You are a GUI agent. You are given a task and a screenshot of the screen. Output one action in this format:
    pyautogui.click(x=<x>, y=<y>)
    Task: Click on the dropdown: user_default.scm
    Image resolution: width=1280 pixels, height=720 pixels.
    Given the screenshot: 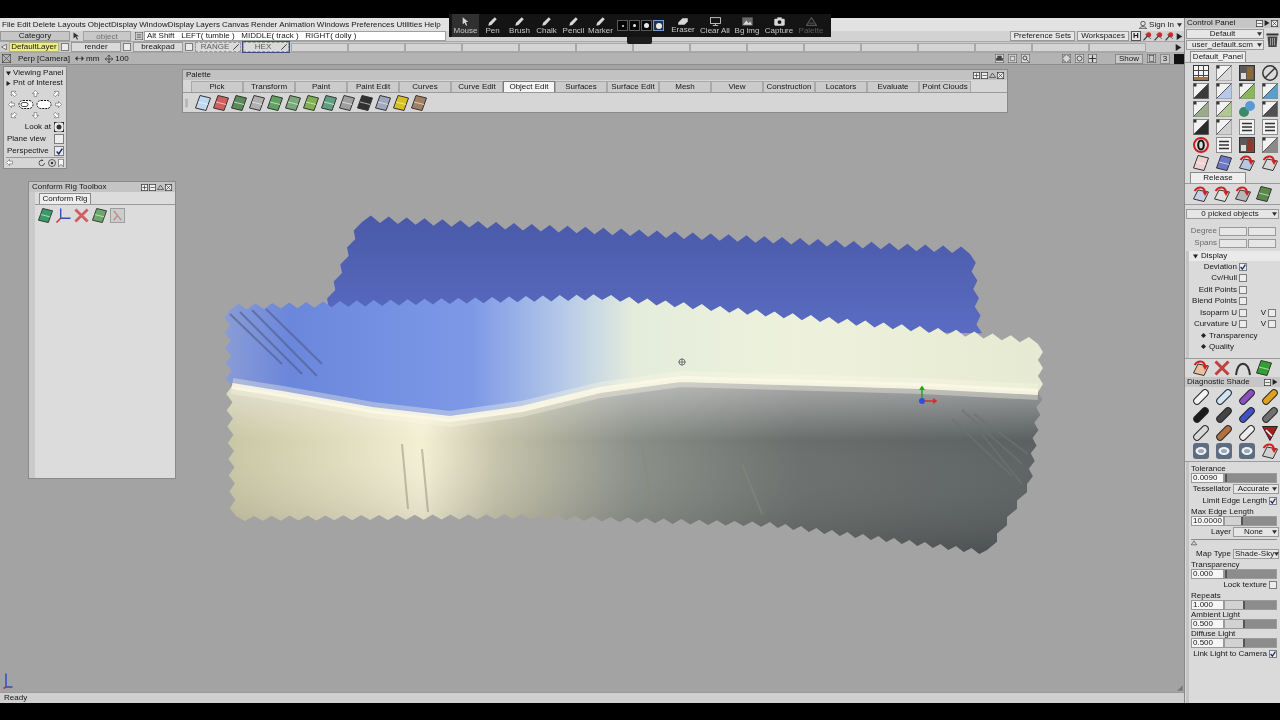 What is the action you would take?
    pyautogui.click(x=1225, y=45)
    